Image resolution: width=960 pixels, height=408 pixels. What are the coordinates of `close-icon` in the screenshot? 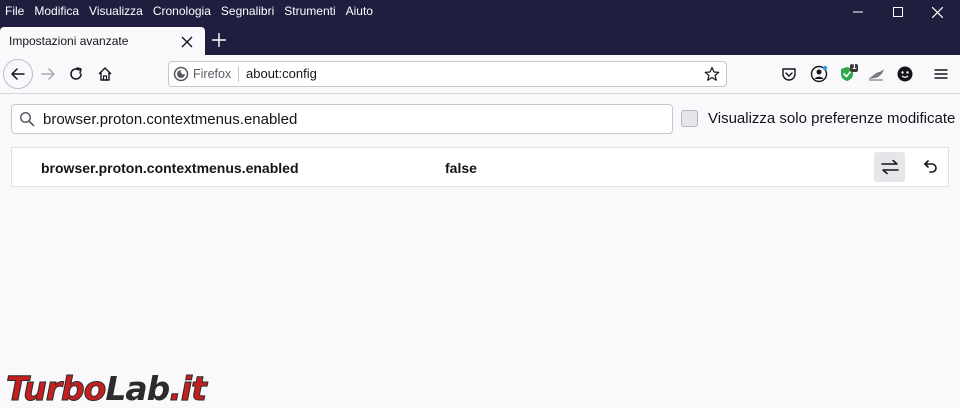 It's located at (937, 12).